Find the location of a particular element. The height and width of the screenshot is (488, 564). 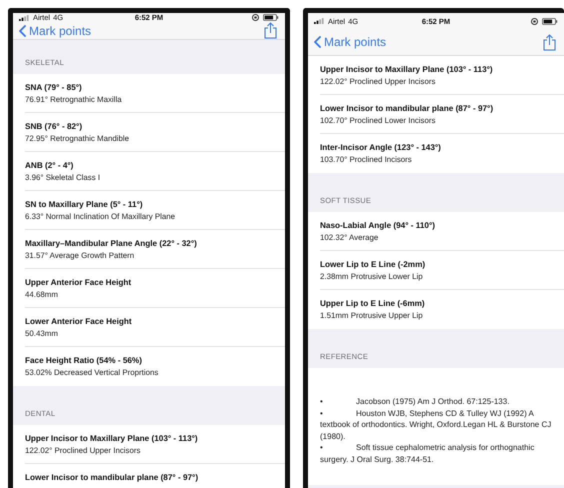

measurement-name: SNB (76° - 82°) is located at coordinates (53, 126).